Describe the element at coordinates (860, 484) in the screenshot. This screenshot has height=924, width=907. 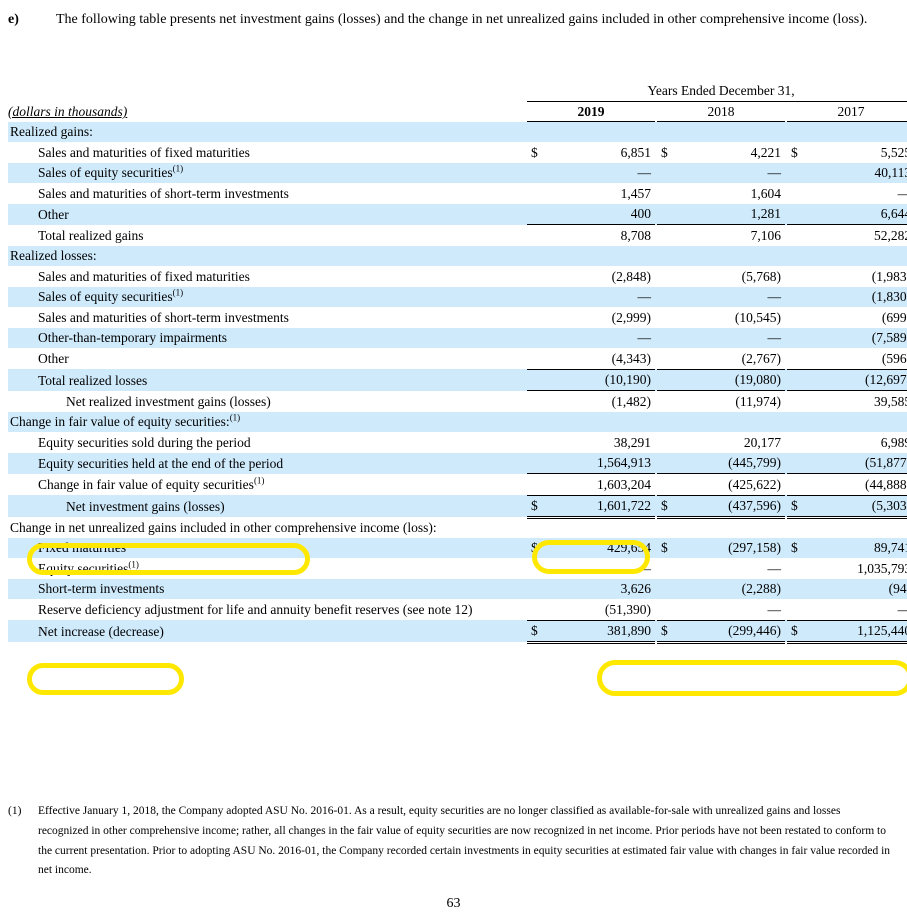
I see `value-cell: (44,888)` at that location.